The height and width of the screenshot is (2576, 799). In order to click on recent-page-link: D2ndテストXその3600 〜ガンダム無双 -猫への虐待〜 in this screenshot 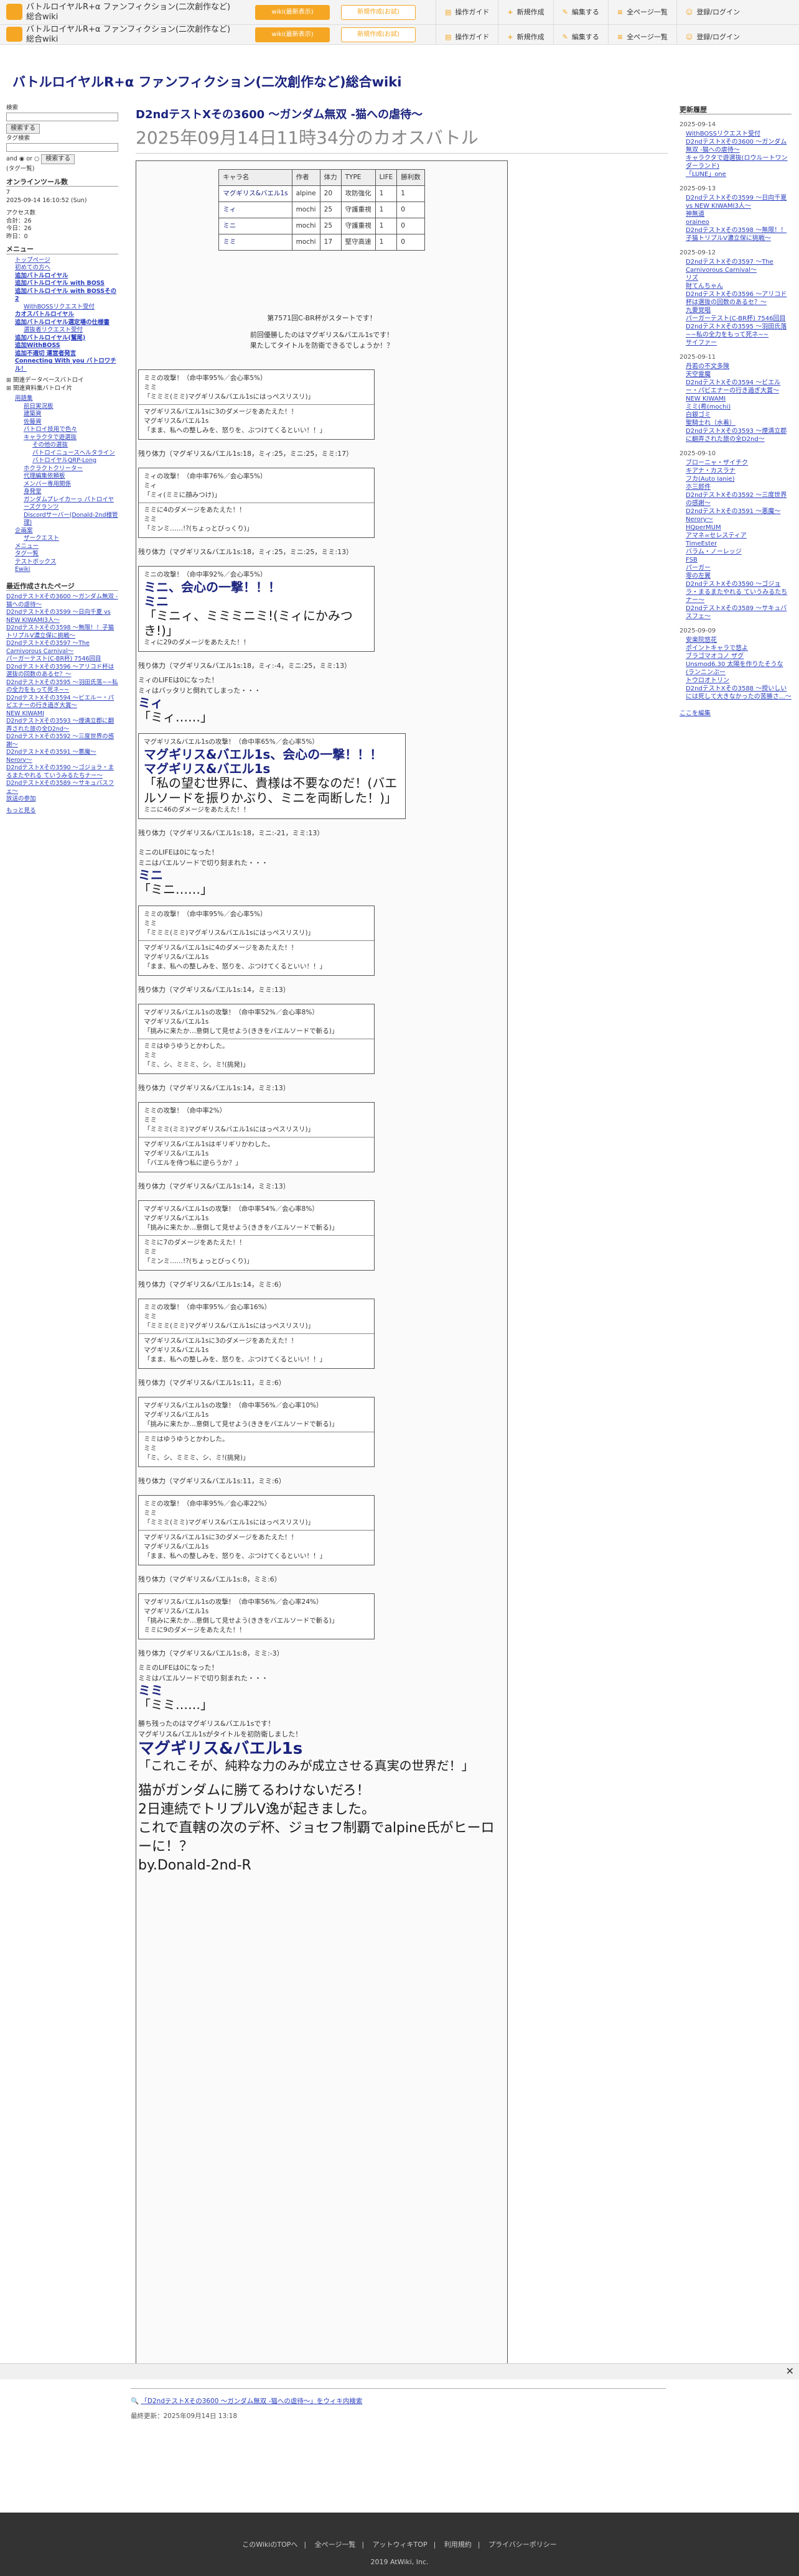, I will do `click(62, 601)`.